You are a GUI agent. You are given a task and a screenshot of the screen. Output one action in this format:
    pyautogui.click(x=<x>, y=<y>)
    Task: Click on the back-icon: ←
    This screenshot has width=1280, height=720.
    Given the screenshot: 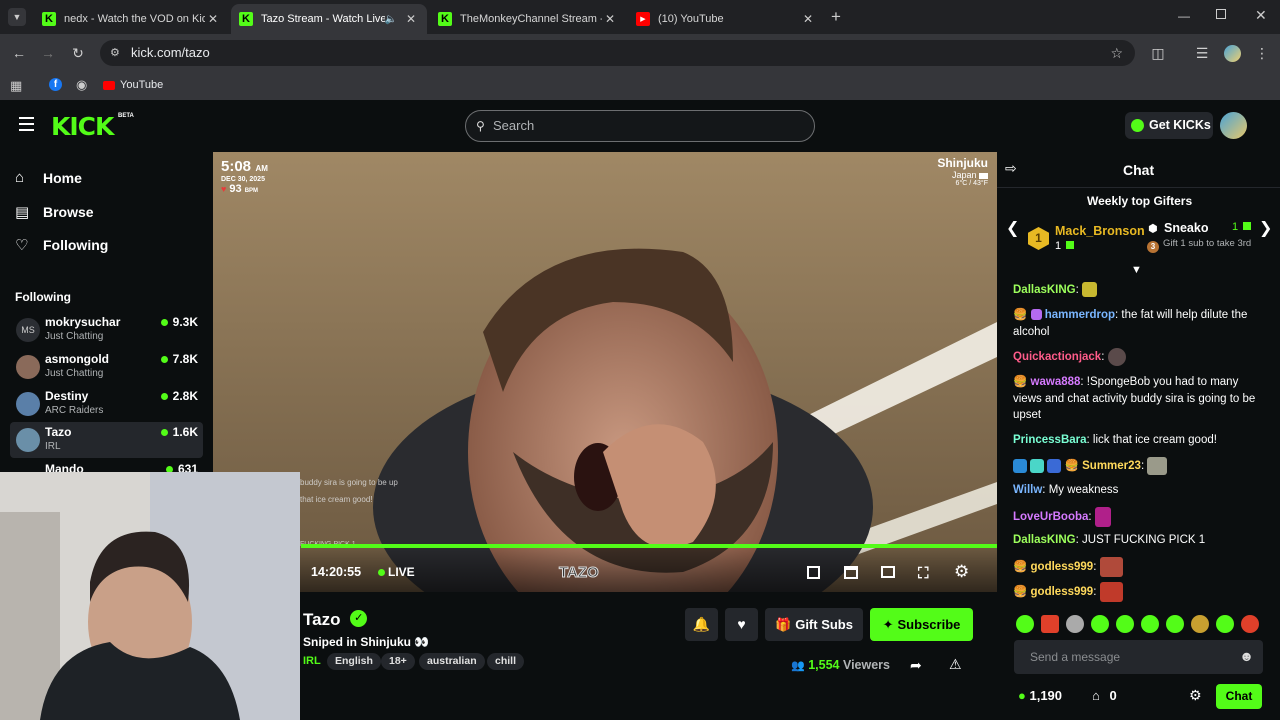 What is the action you would take?
    pyautogui.click(x=19, y=53)
    